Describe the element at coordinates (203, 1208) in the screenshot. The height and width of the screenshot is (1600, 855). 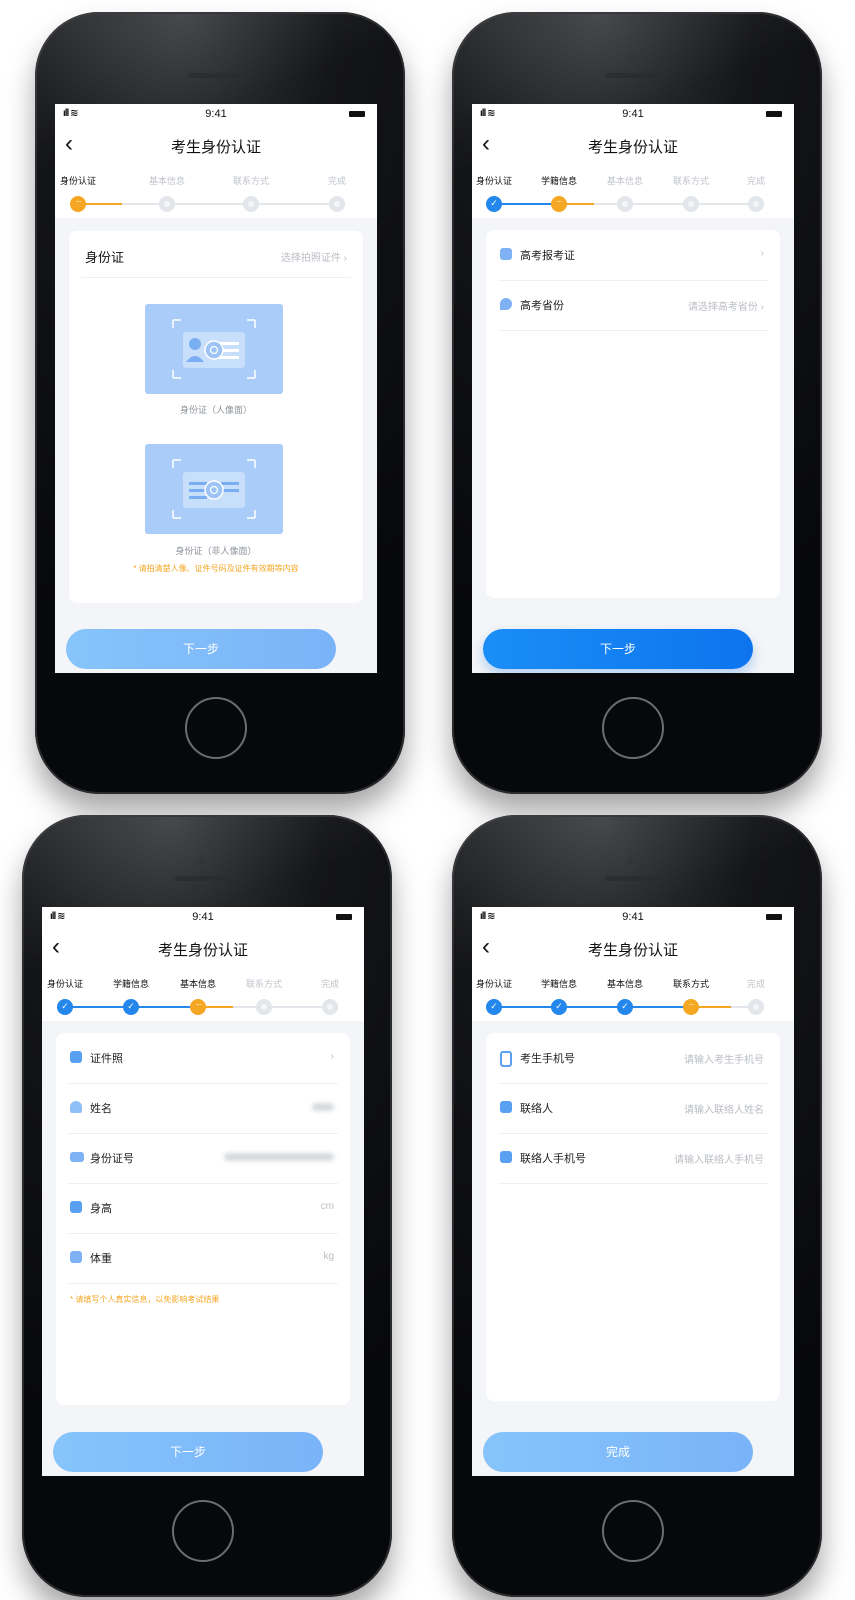
I see `height-row: 身高 cm` at that location.